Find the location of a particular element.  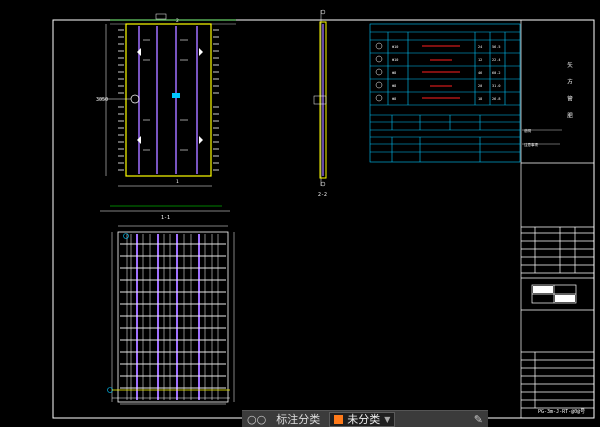

layer-category-label: 标注分类 is located at coordinates (298, 419).